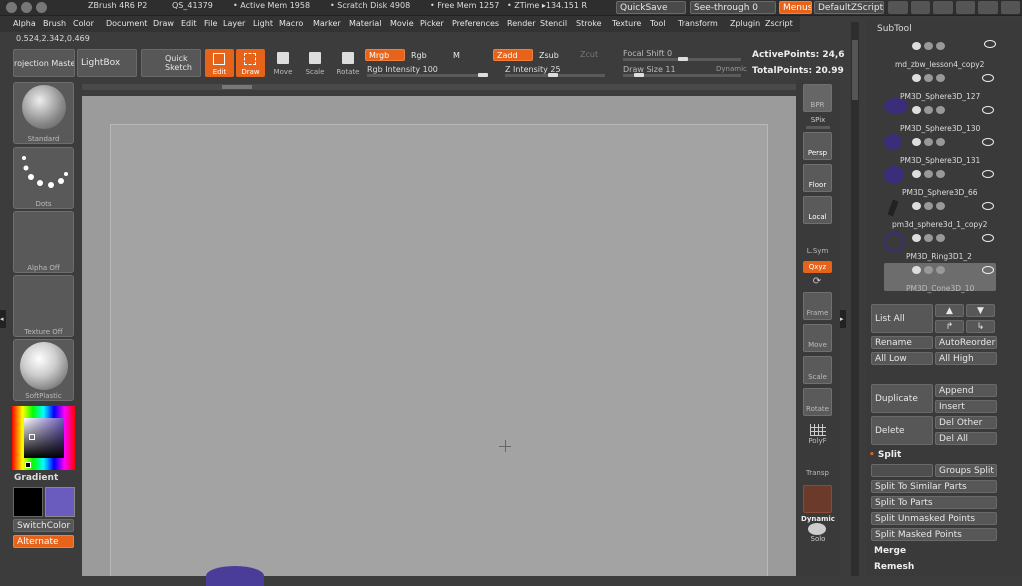 The image size is (1022, 586). Describe the element at coordinates (934, 486) in the screenshot. I see `split-similar-parts-button: Split To Similar Parts` at that location.